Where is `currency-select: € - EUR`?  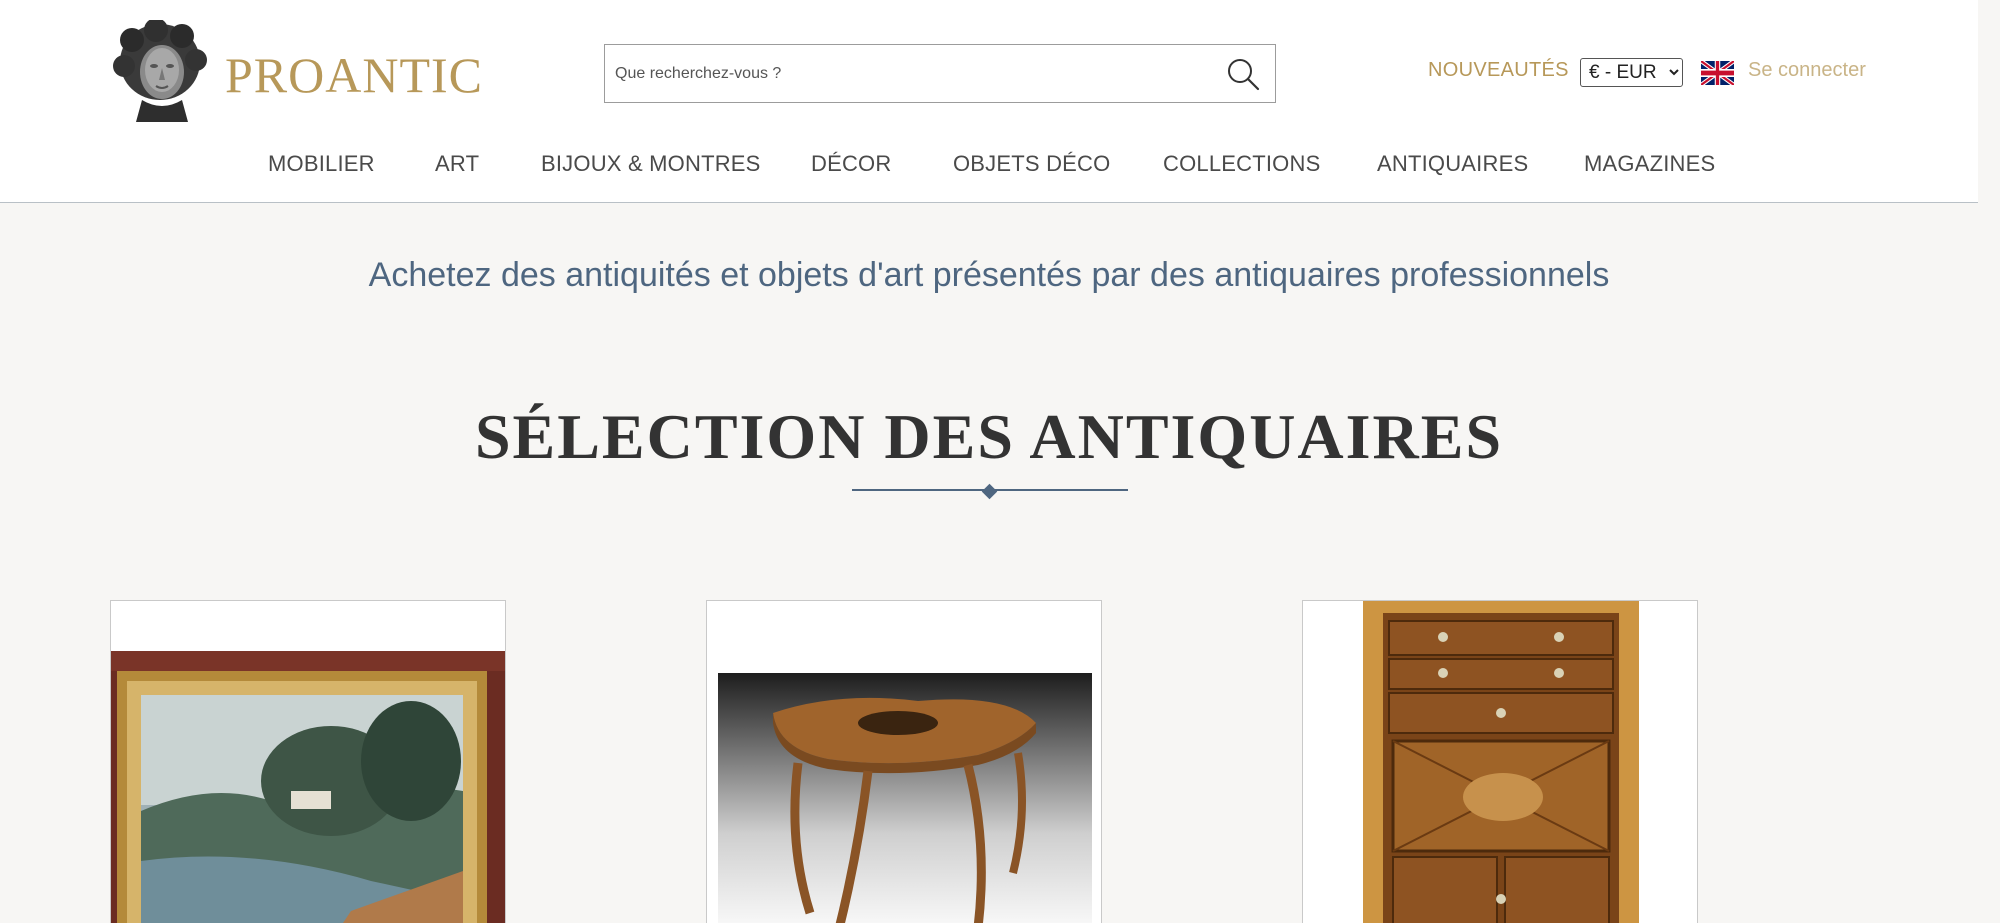
currency-select: € - EUR is located at coordinates (1631, 72).